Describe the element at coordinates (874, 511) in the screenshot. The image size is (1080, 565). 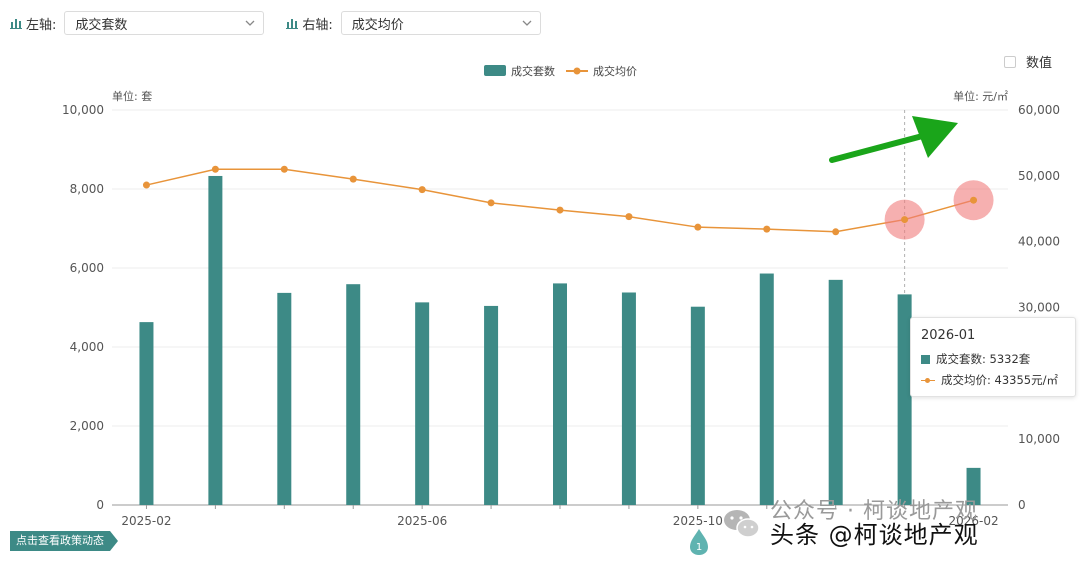
I see `watermark-source: 公众号 · 柯谈地产观` at that location.